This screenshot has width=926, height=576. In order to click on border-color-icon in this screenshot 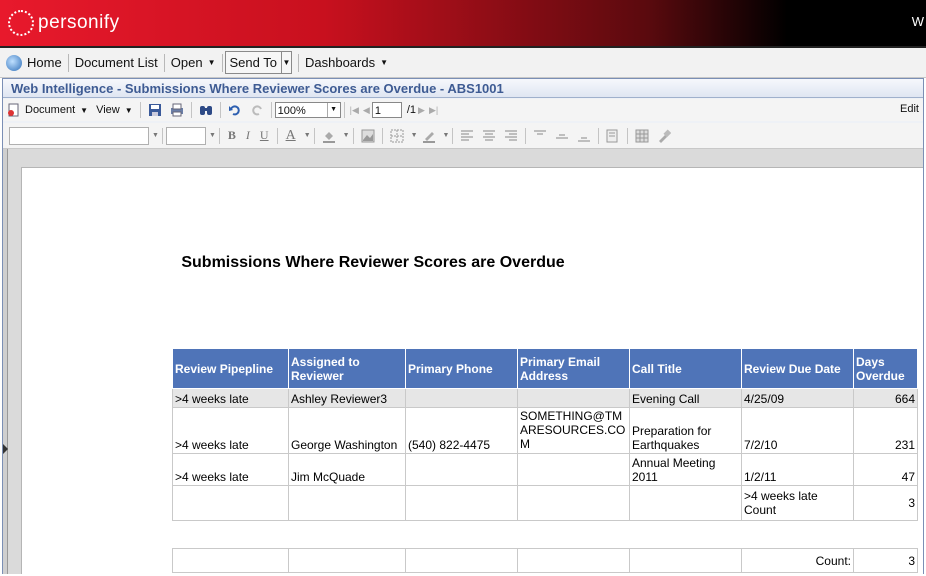, I will do `click(429, 136)`.